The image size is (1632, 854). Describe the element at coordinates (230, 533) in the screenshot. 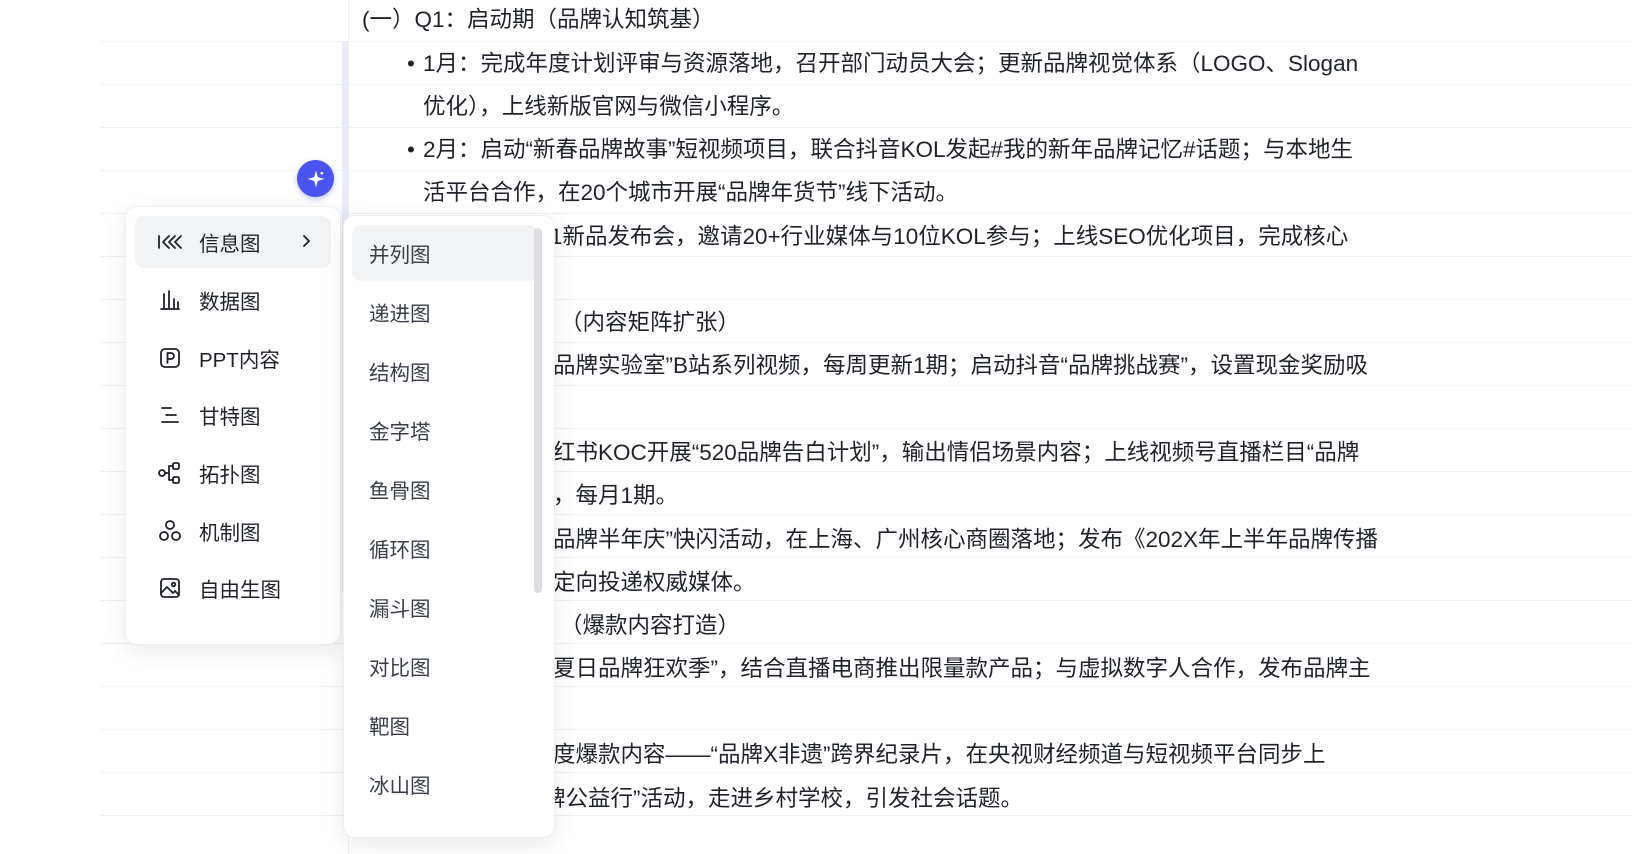

I see `menu-item-label: 机制图` at that location.